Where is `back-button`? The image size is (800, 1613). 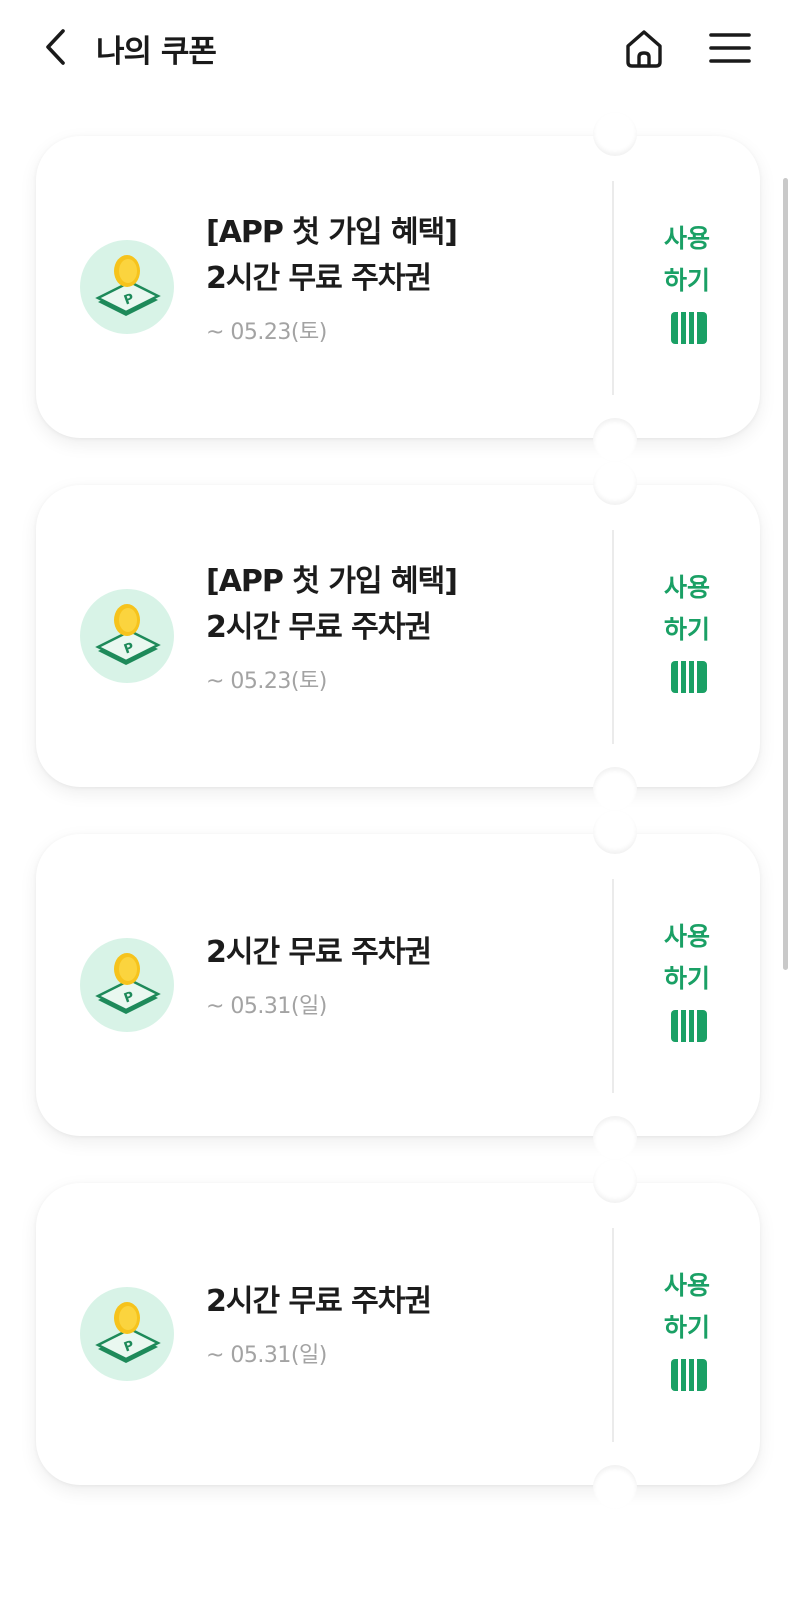 back-button is located at coordinates (56, 47).